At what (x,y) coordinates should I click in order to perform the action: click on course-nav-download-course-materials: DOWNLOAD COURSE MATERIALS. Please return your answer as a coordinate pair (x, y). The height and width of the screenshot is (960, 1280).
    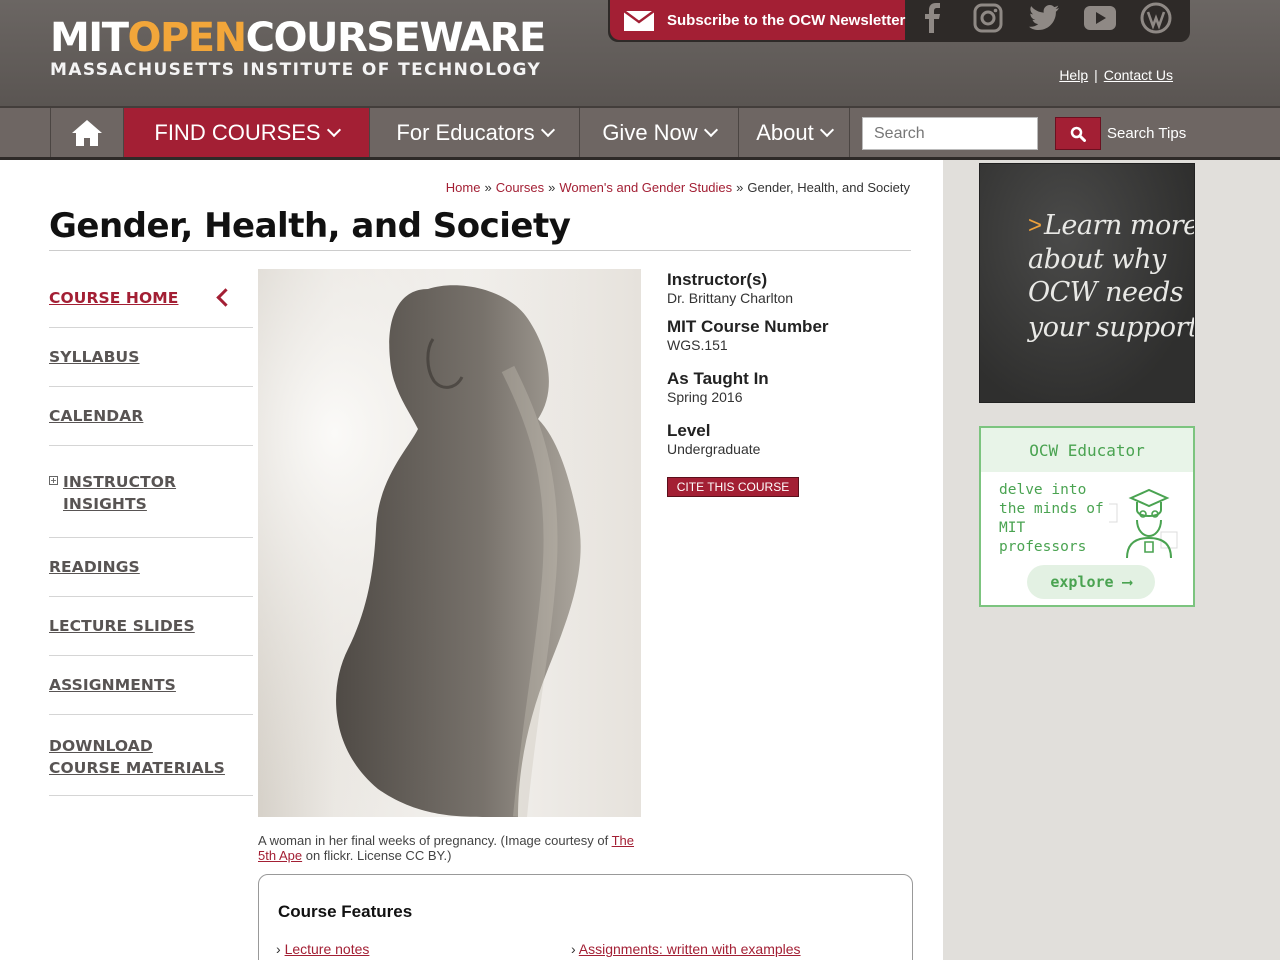
    Looking at the image, I should click on (151, 755).